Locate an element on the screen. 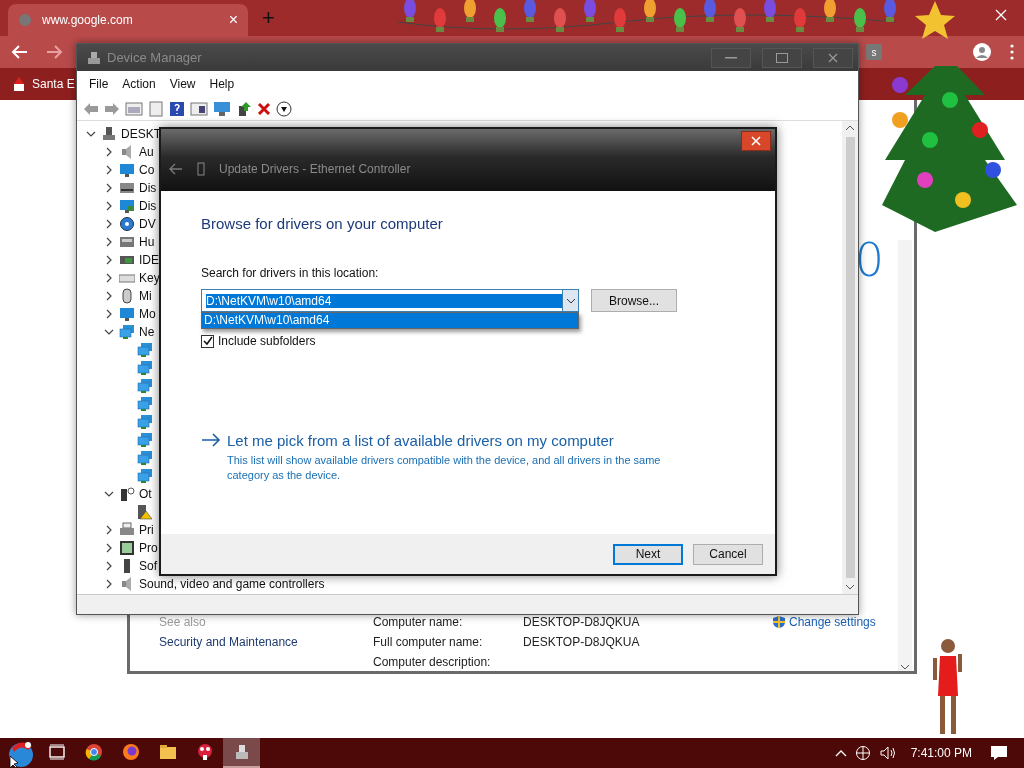 The image size is (1024, 768). notifications-icon is located at coordinates (999, 753).